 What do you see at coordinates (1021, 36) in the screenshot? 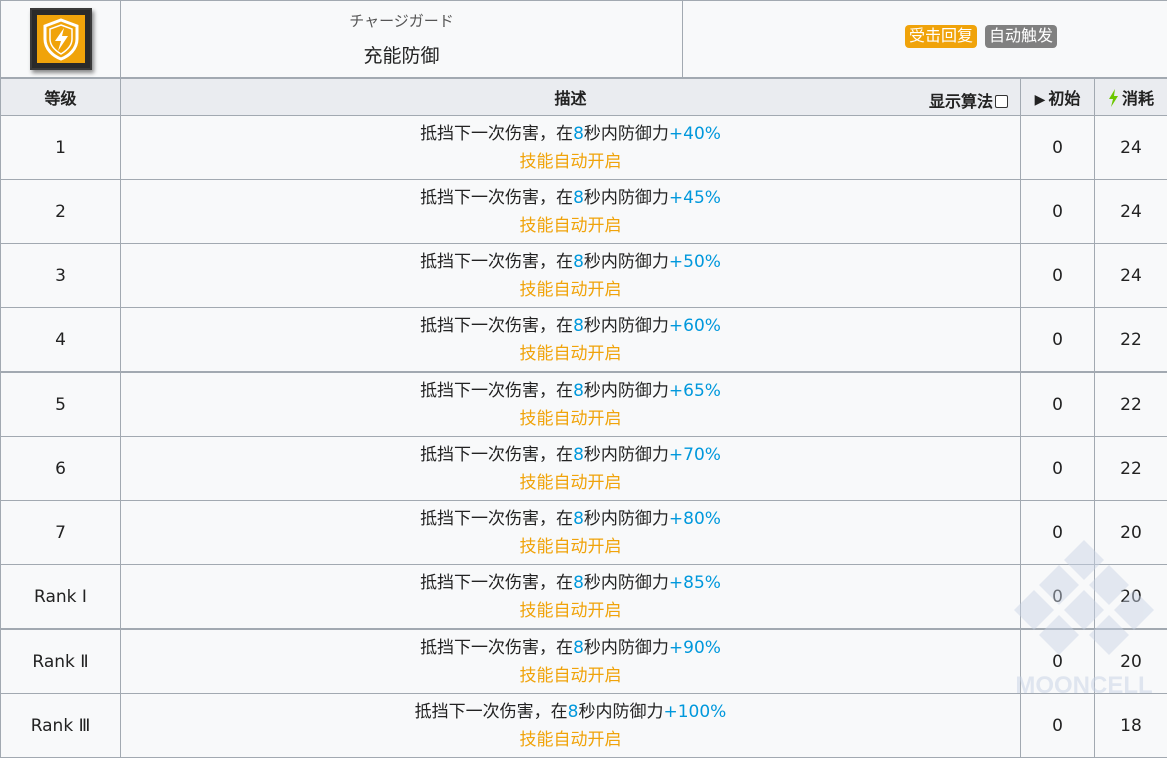
I see `tag-auto-trigger: 自动触发` at bounding box center [1021, 36].